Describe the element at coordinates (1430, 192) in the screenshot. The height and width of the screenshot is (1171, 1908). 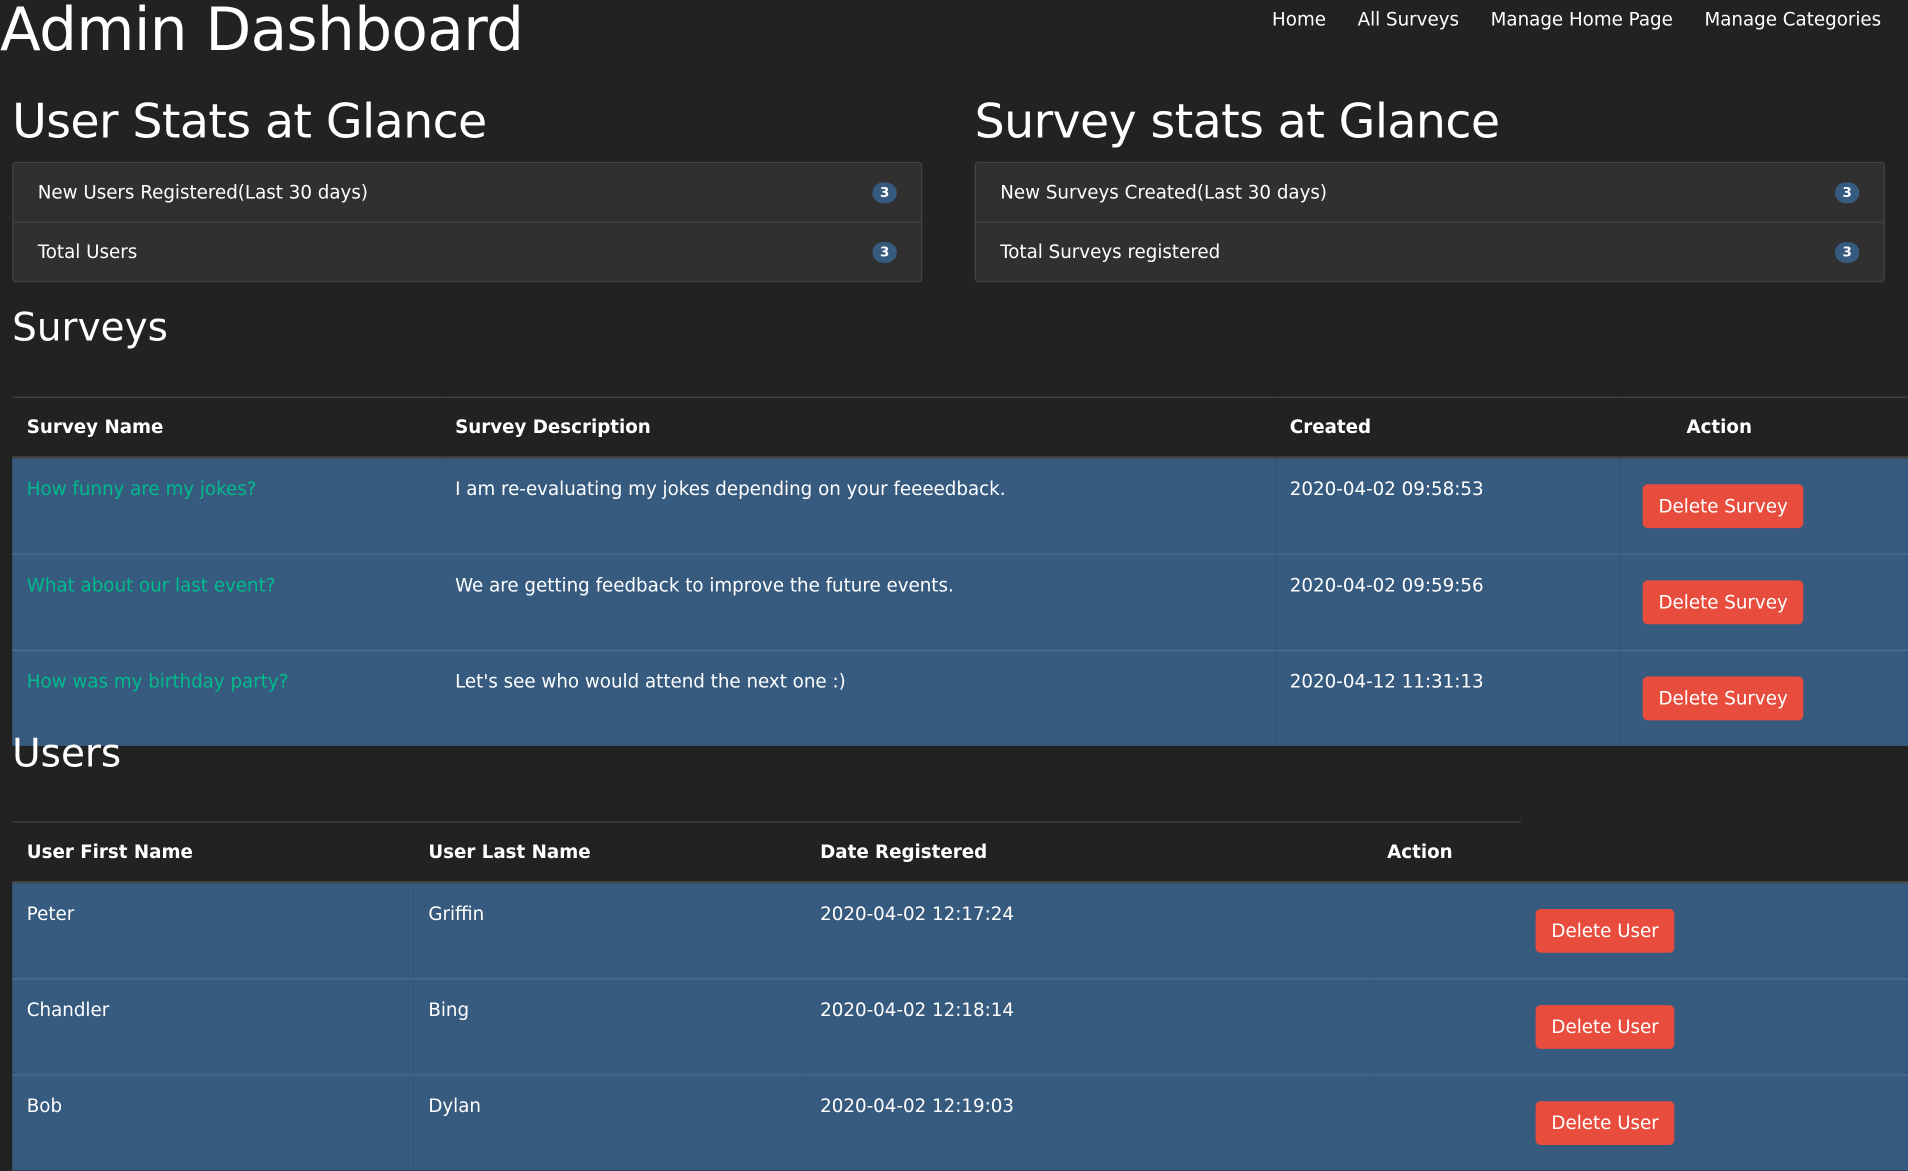
I see `stat-new-surveys: New Surveys Created(Last 30 days) 3` at that location.